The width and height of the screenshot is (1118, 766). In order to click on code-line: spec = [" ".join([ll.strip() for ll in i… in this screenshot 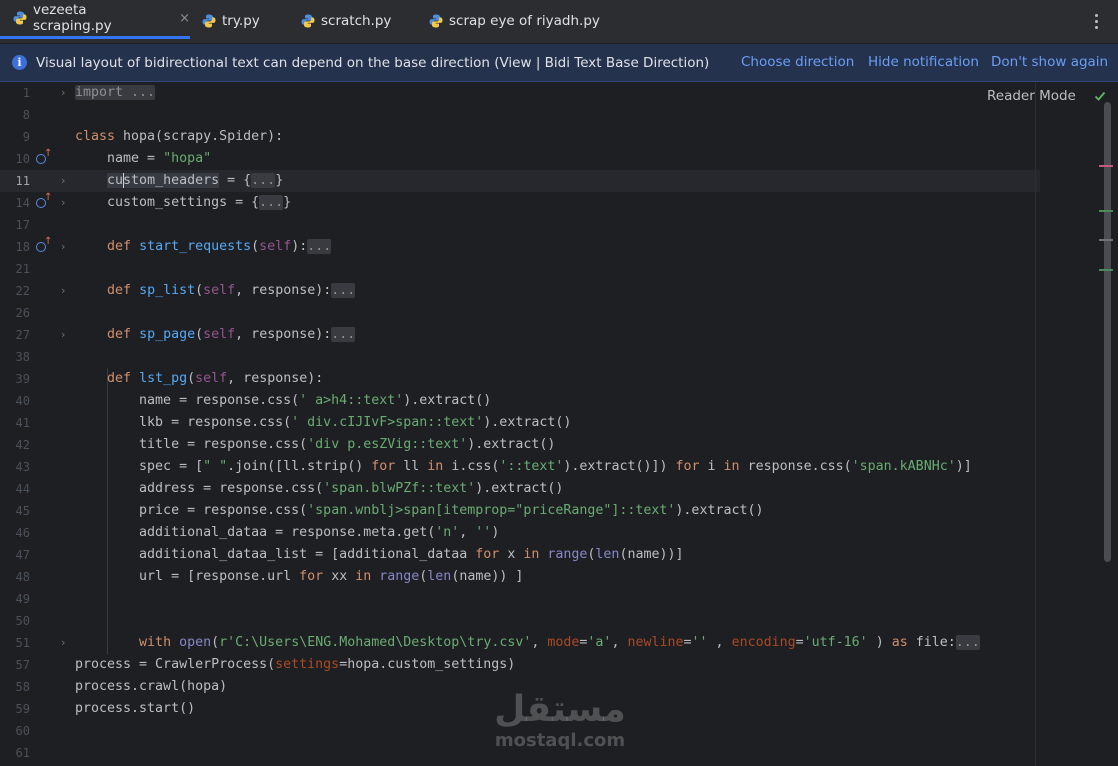, I will do `click(523, 466)`.